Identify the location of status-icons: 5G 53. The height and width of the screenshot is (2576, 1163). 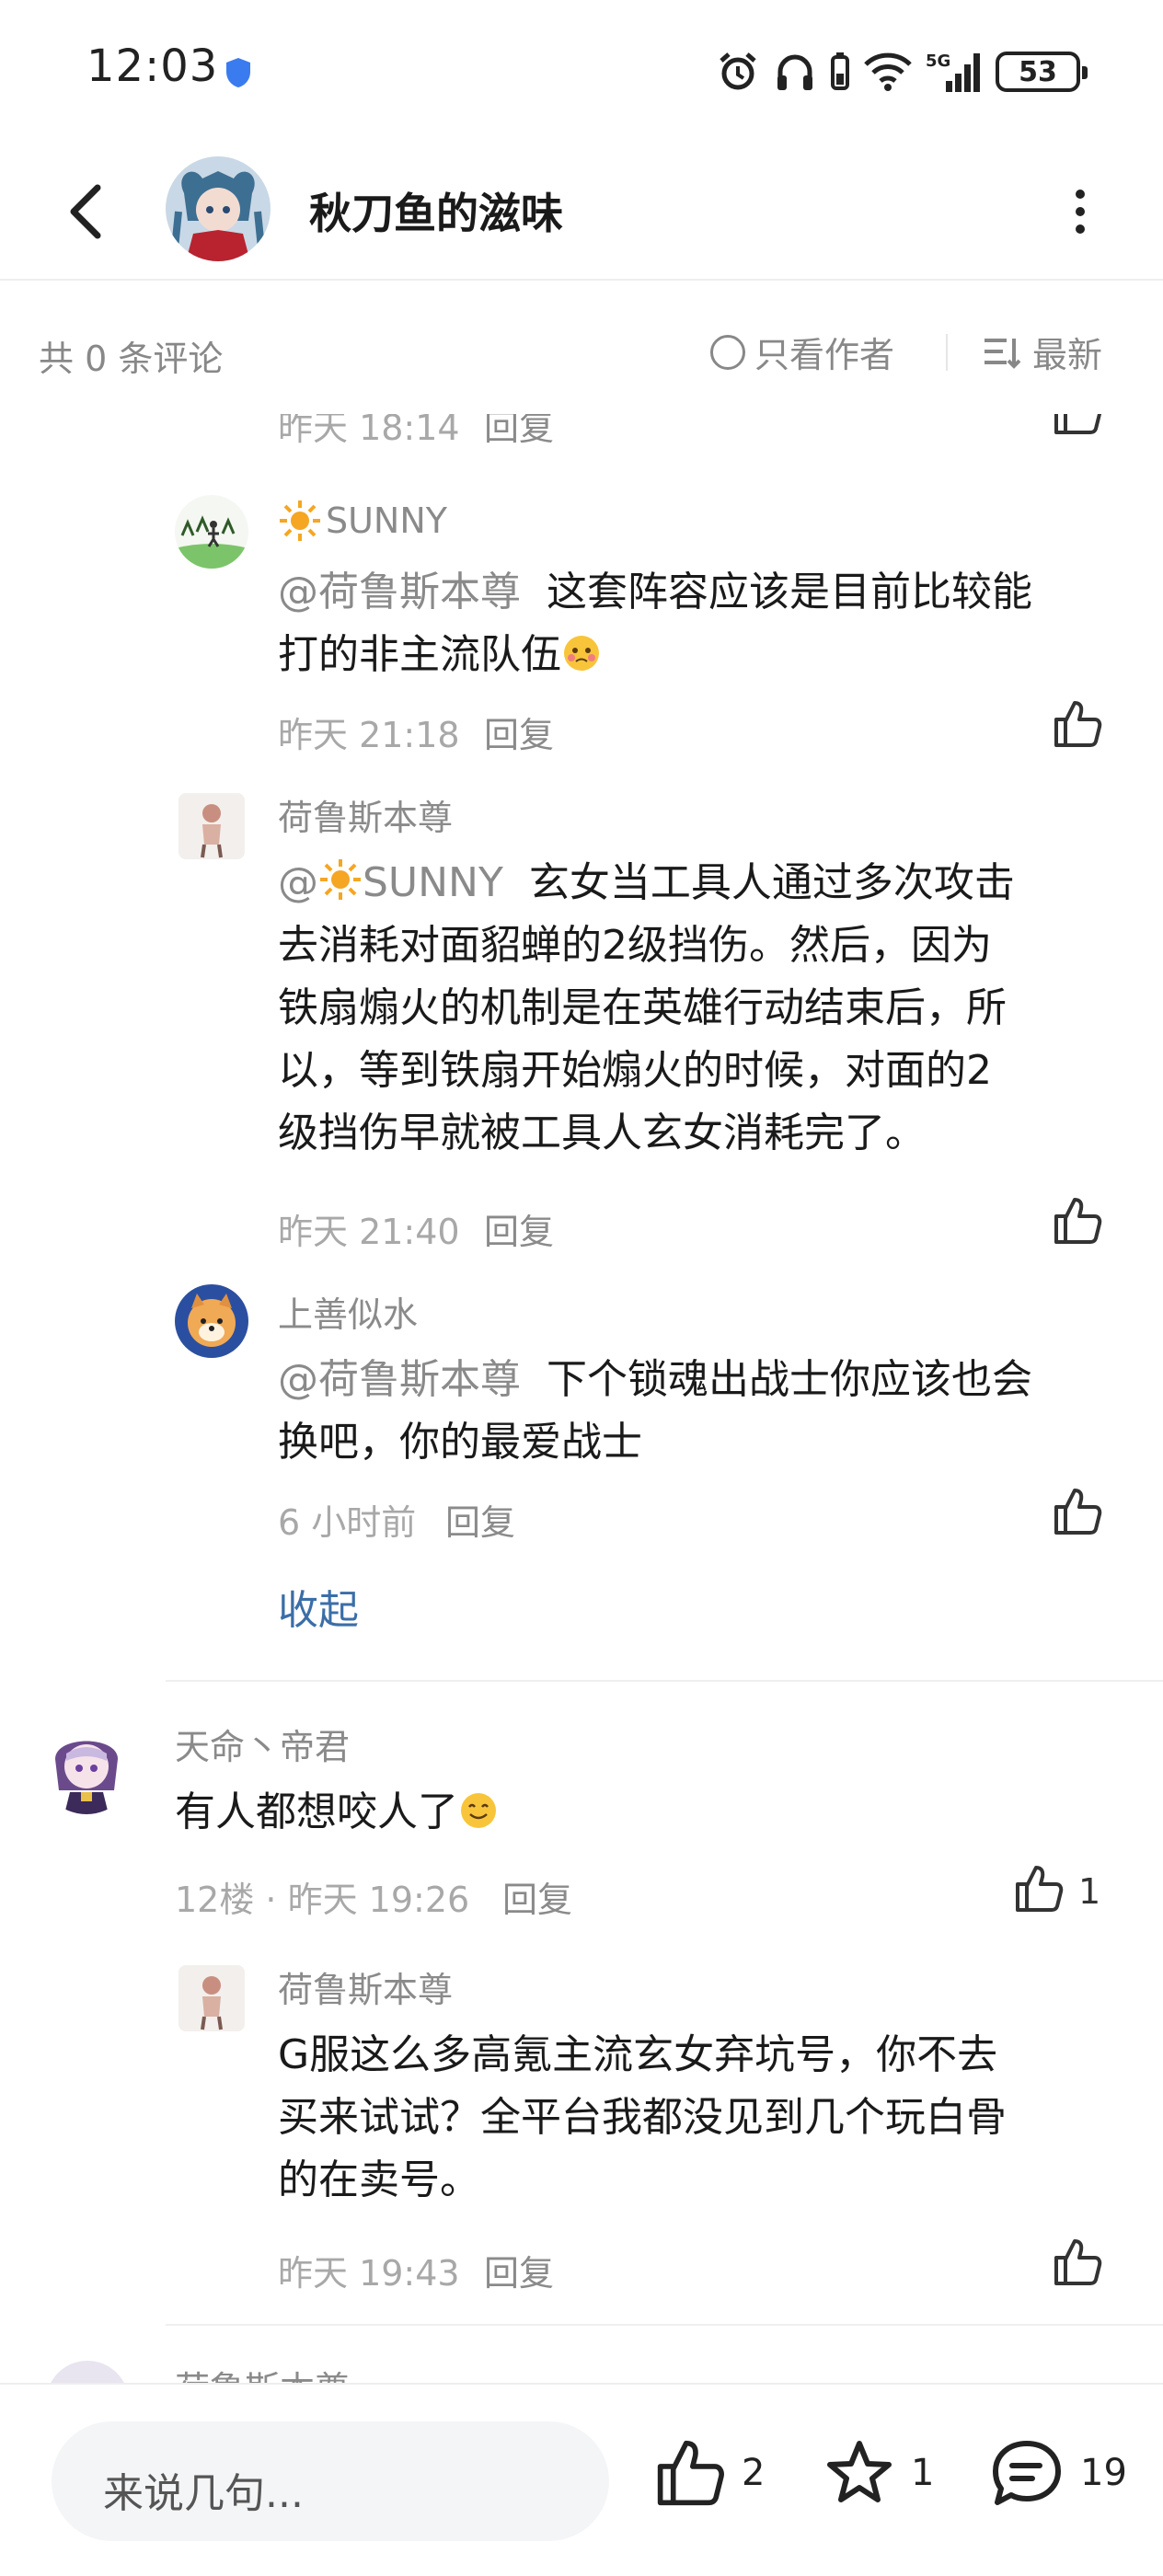
(902, 72).